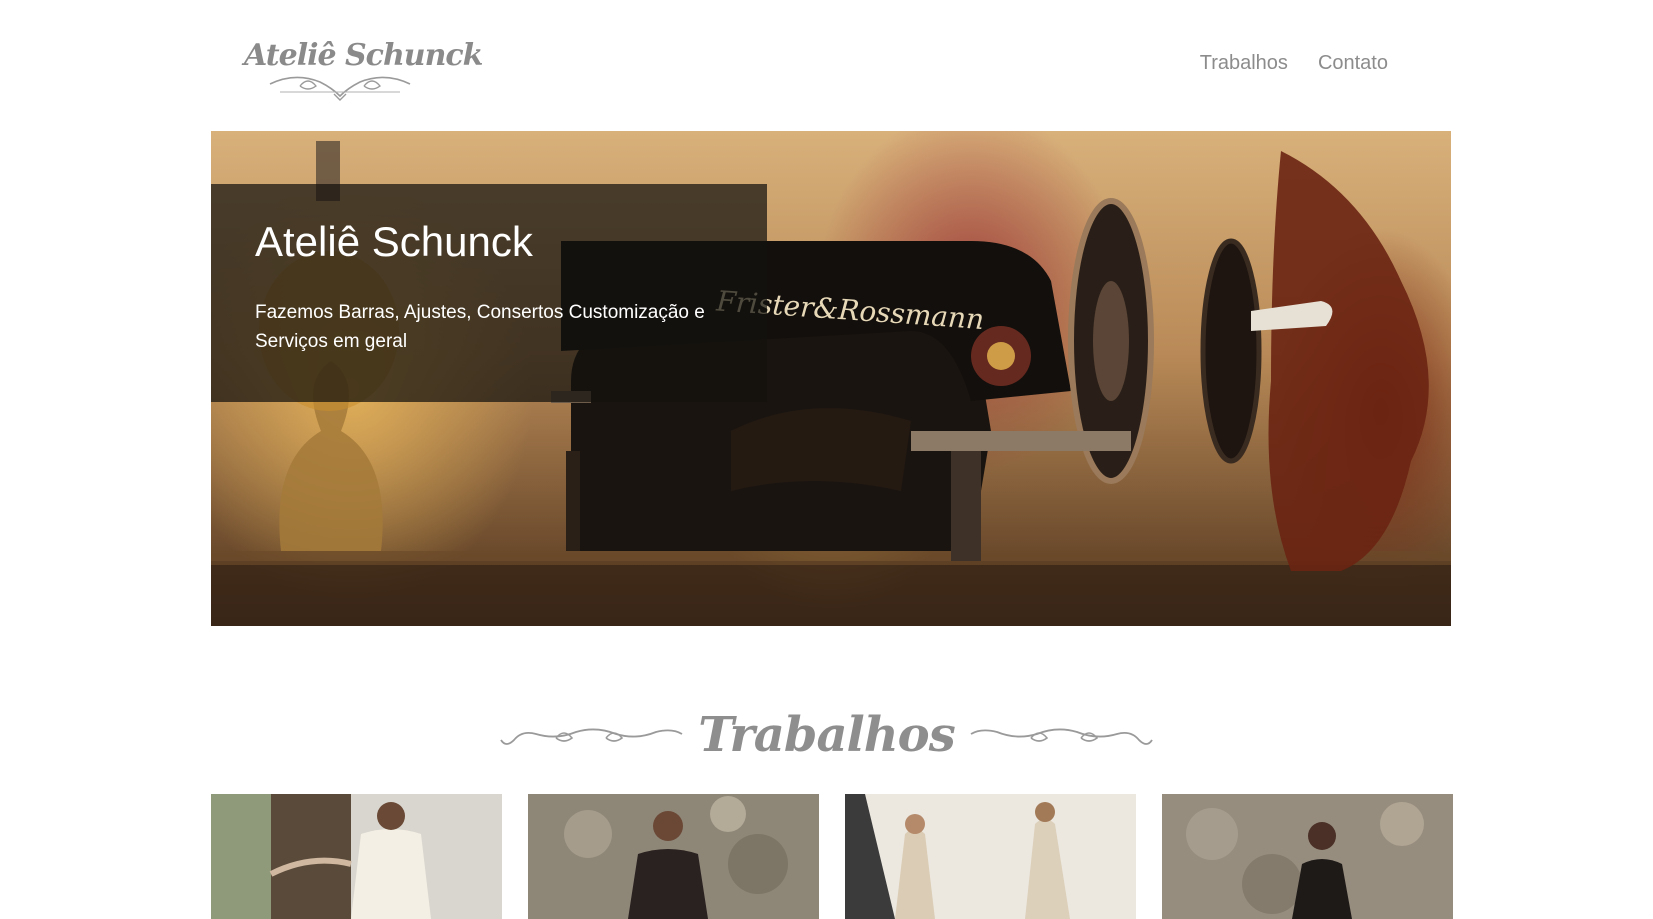 This screenshot has width=1653, height=919. I want to click on nav-trabalhos: Trabalhos, so click(1244, 63).